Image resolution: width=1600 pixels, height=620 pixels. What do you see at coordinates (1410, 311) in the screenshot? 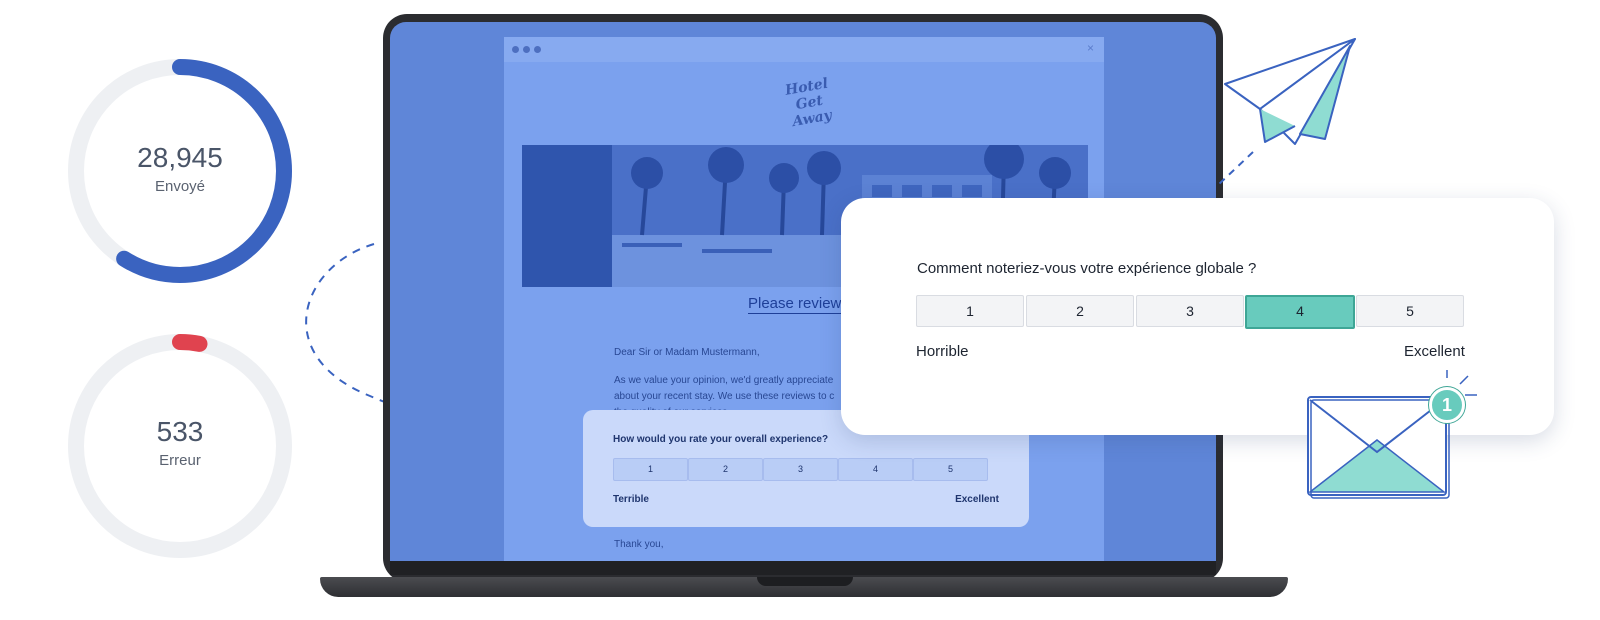
I see `rating-option-5: 5` at bounding box center [1410, 311].